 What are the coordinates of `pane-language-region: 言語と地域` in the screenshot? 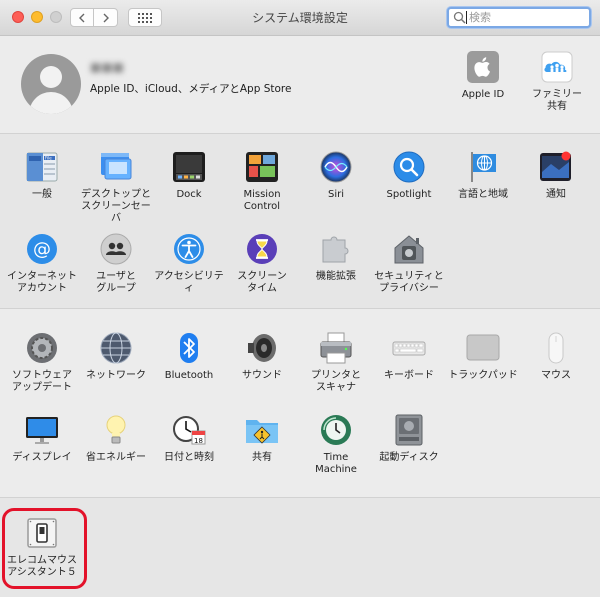 It's located at (483, 175).